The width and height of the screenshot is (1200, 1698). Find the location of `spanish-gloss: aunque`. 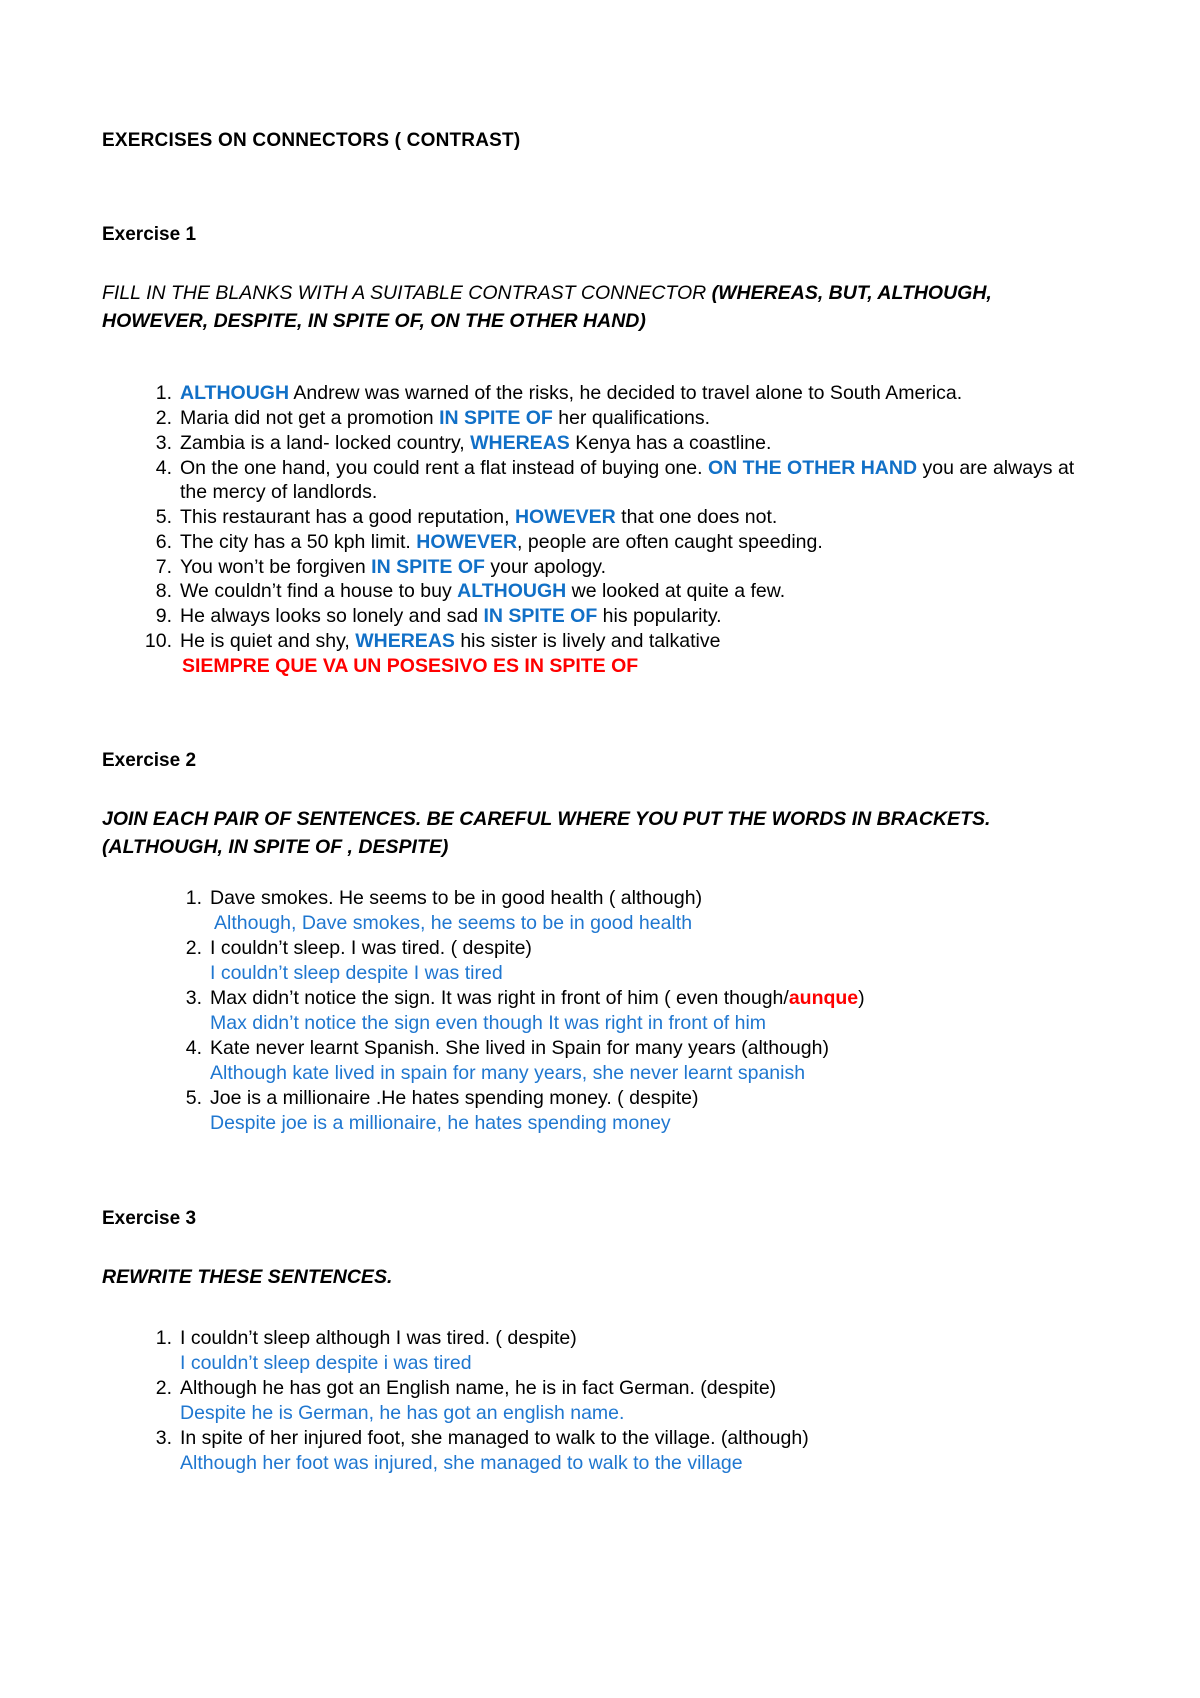

spanish-gloss: aunque is located at coordinates (823, 997).